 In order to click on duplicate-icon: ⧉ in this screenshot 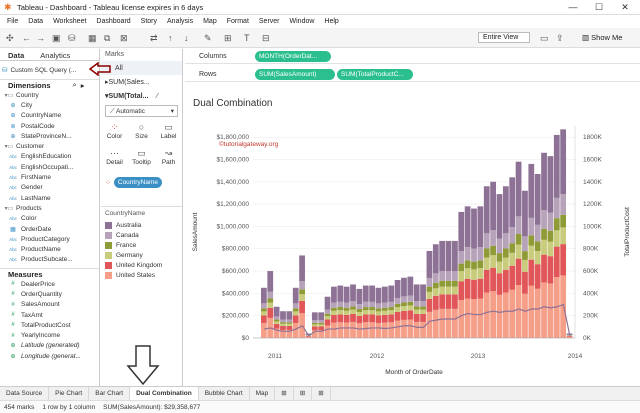, I will do `click(107, 38)`.